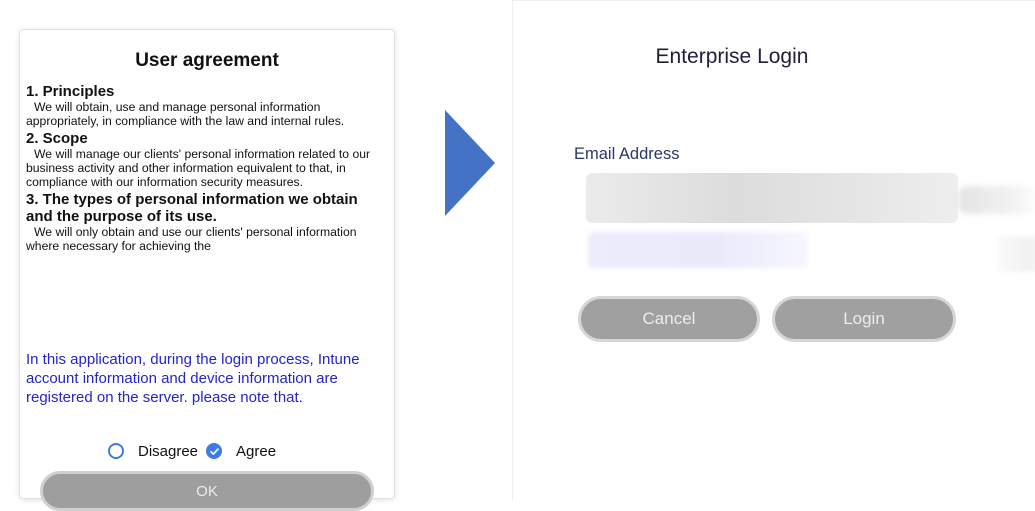 The image size is (1035, 511). What do you see at coordinates (207, 491) in the screenshot?
I see `ok-button: OK` at bounding box center [207, 491].